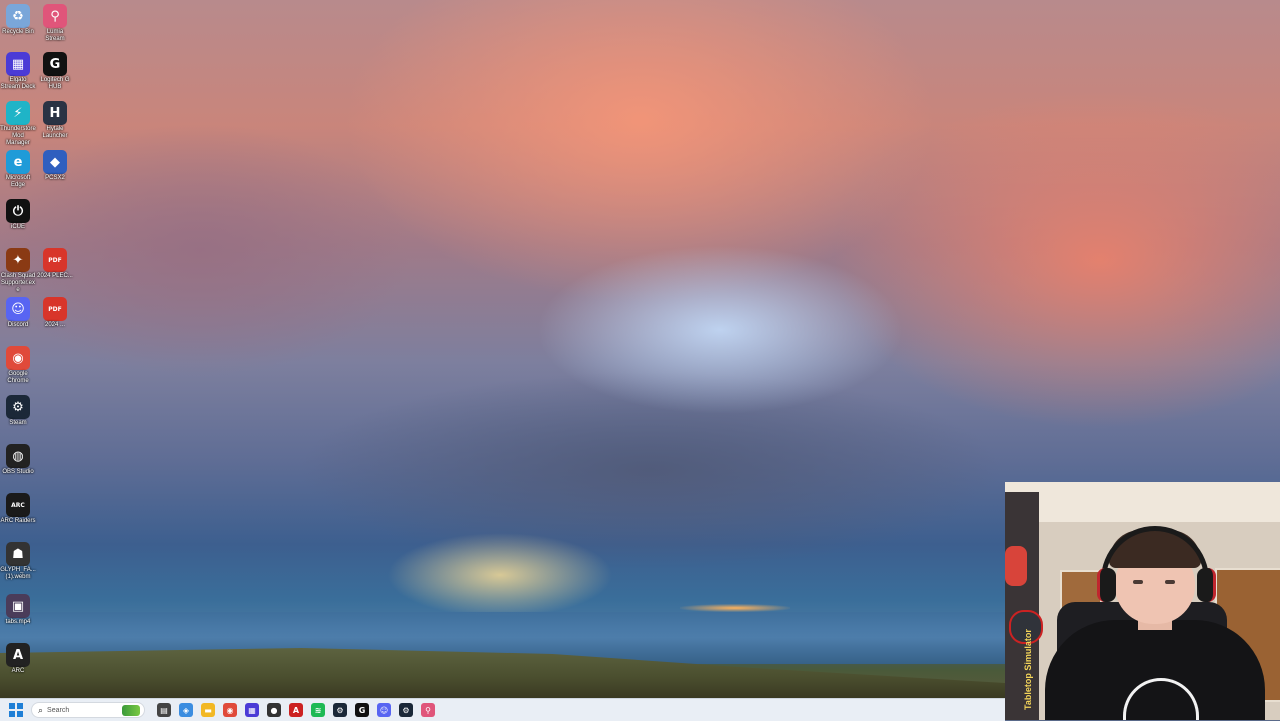 This screenshot has width=1280, height=721. What do you see at coordinates (164, 710) in the screenshot?
I see `file-manager-icon: ▤` at bounding box center [164, 710].